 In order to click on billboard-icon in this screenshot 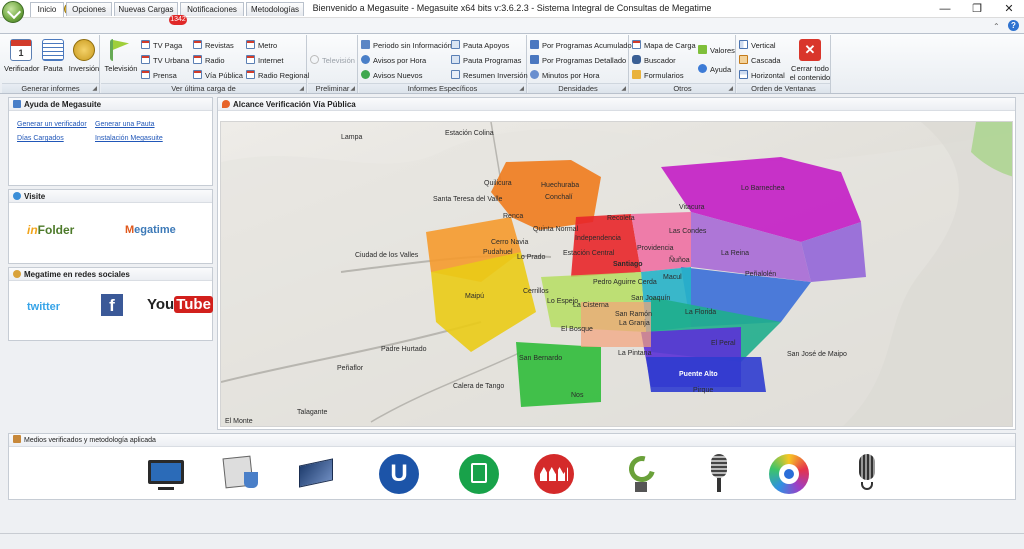, I will do `click(479, 474)`.